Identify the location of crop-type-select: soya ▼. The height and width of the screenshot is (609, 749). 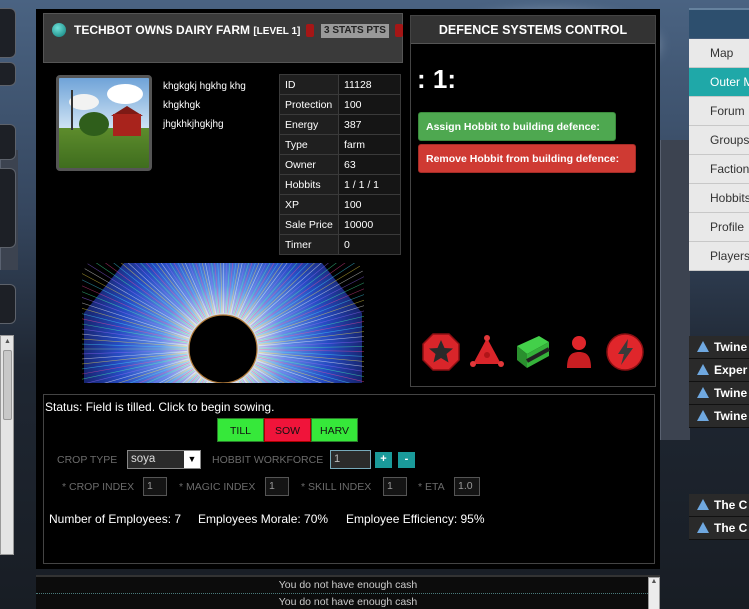
(164, 459).